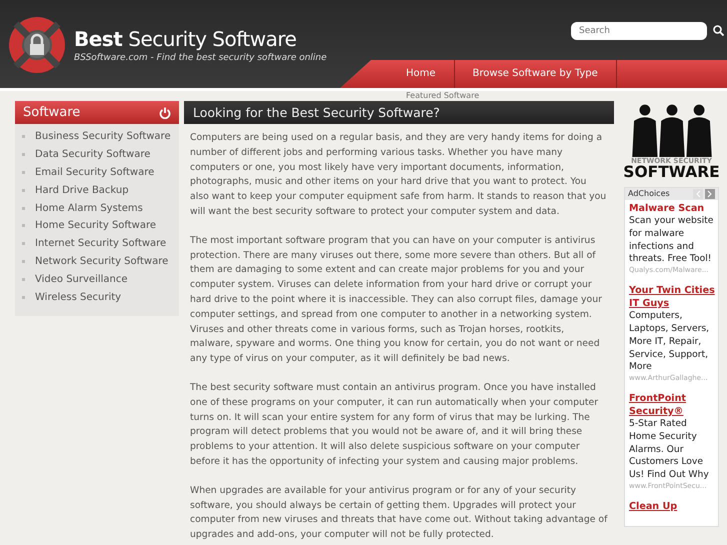  What do you see at coordinates (92, 154) in the screenshot?
I see `sidebar-link: Data Security Software` at bounding box center [92, 154].